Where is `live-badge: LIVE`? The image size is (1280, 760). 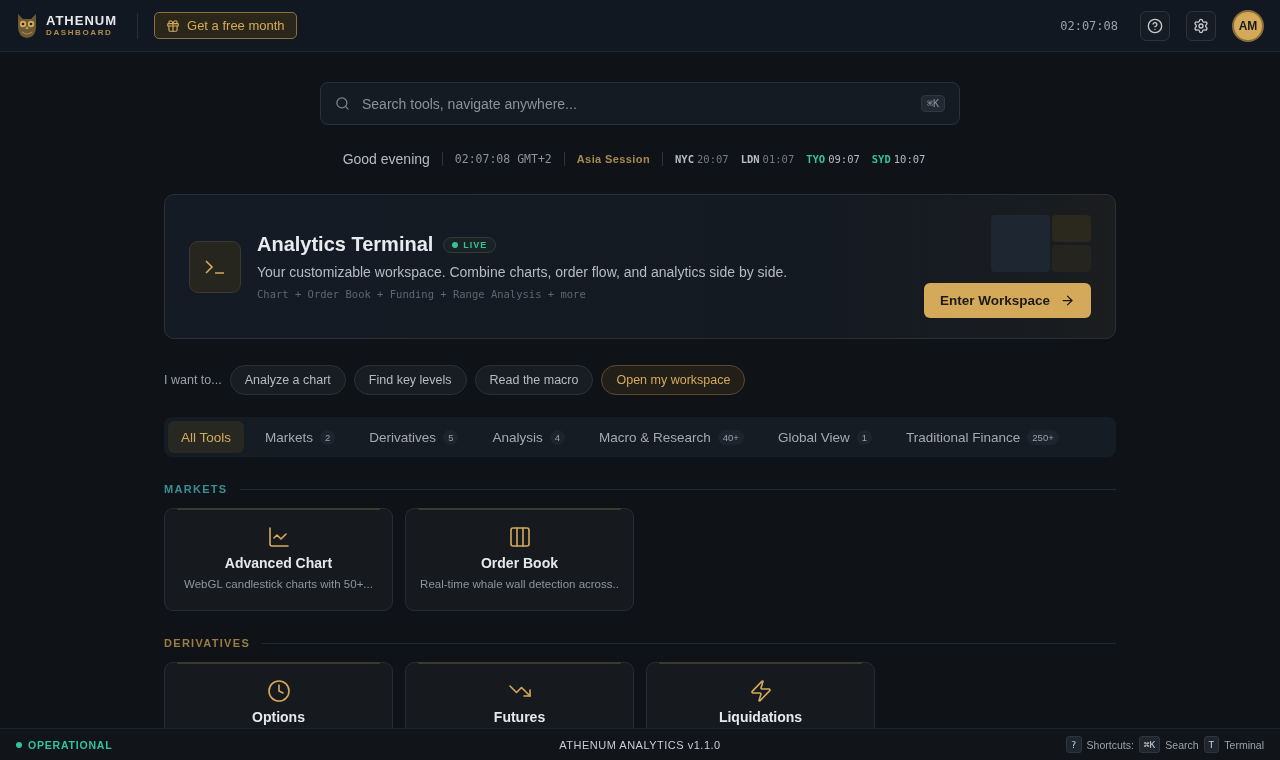
live-badge: LIVE is located at coordinates (470, 244).